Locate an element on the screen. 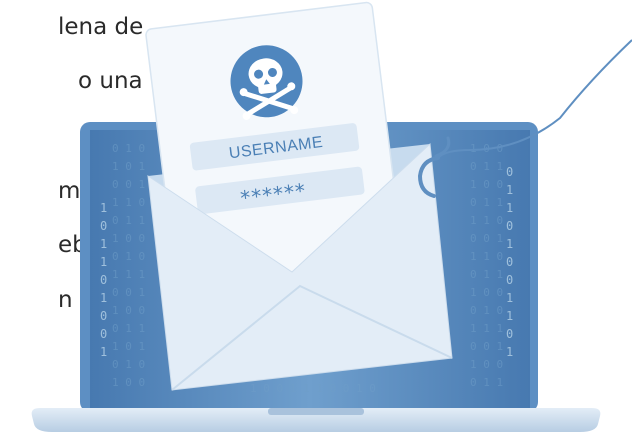 This screenshot has width=632, height=447. laptop-notch is located at coordinates (316, 411).